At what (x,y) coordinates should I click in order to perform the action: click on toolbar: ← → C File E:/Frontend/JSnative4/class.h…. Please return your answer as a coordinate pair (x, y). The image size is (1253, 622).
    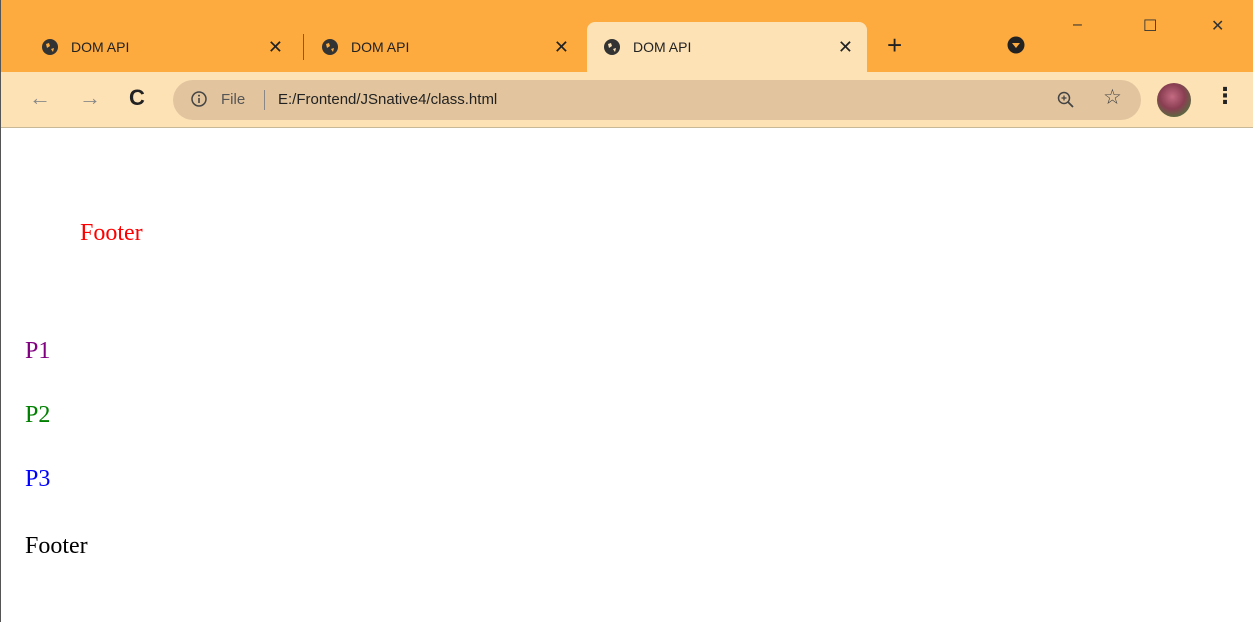
    Looking at the image, I should click on (627, 100).